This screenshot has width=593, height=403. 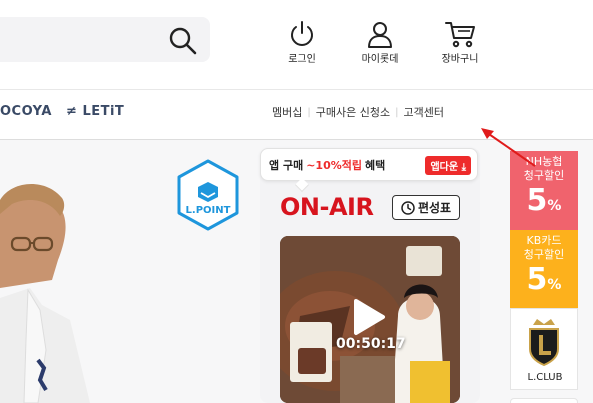 What do you see at coordinates (423, 112) in the screenshot?
I see `nav-customer-center-link: 고객센터` at bounding box center [423, 112].